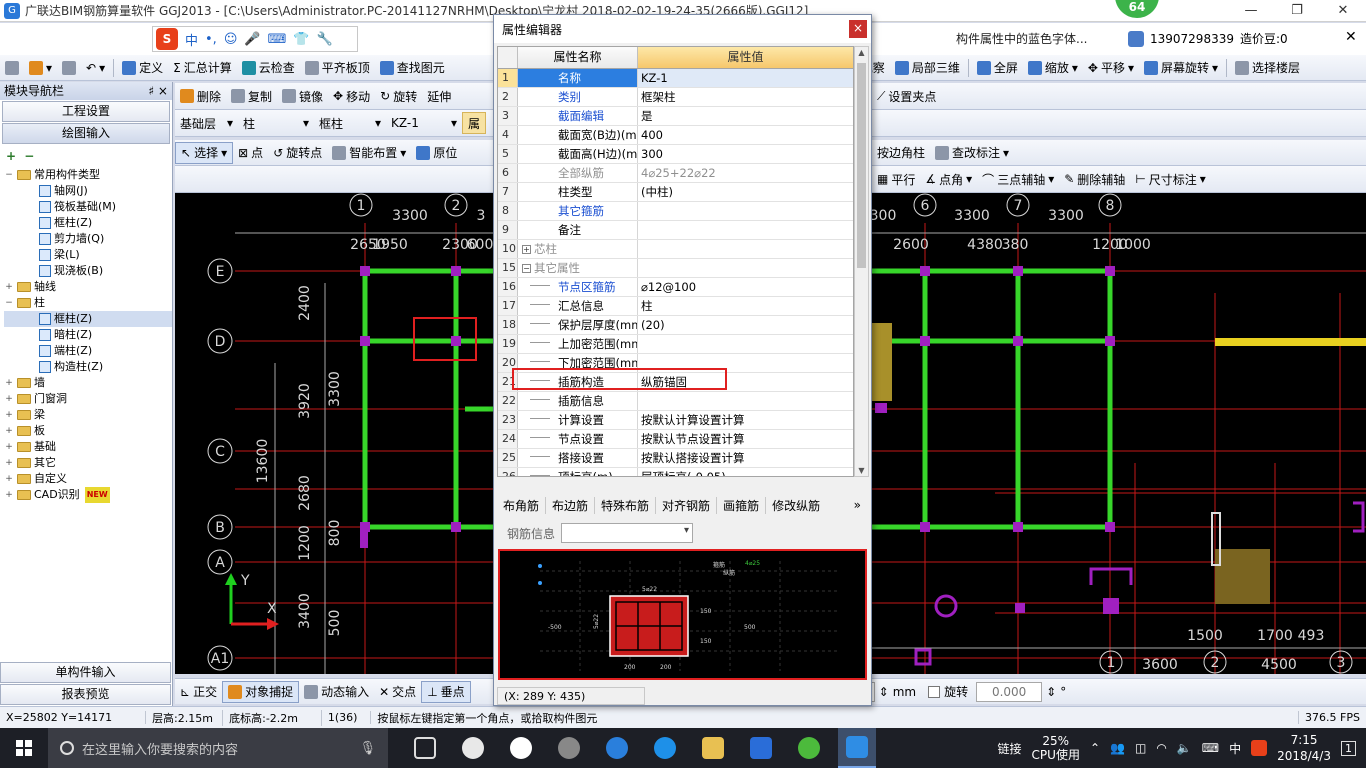 The width and height of the screenshot is (1366, 768). I want to click on screen-rotate-button: 屏幕旋转 ▾, so click(1181, 68).